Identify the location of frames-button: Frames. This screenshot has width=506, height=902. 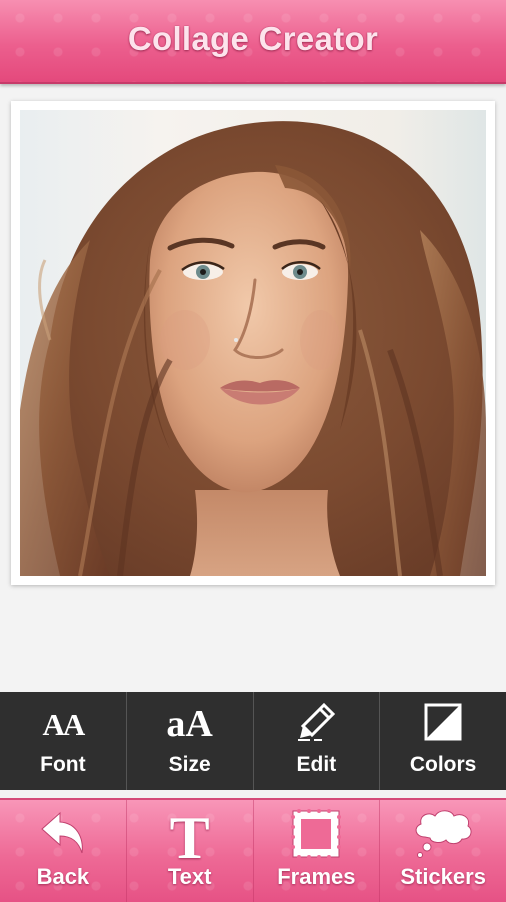
(317, 851).